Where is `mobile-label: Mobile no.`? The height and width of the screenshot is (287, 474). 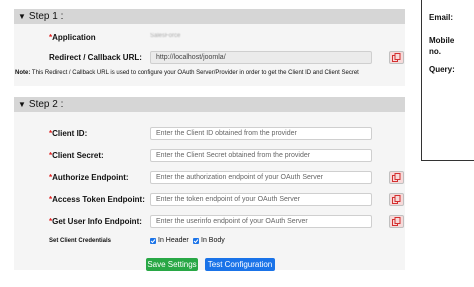 mobile-label: Mobile no. is located at coordinates (442, 46).